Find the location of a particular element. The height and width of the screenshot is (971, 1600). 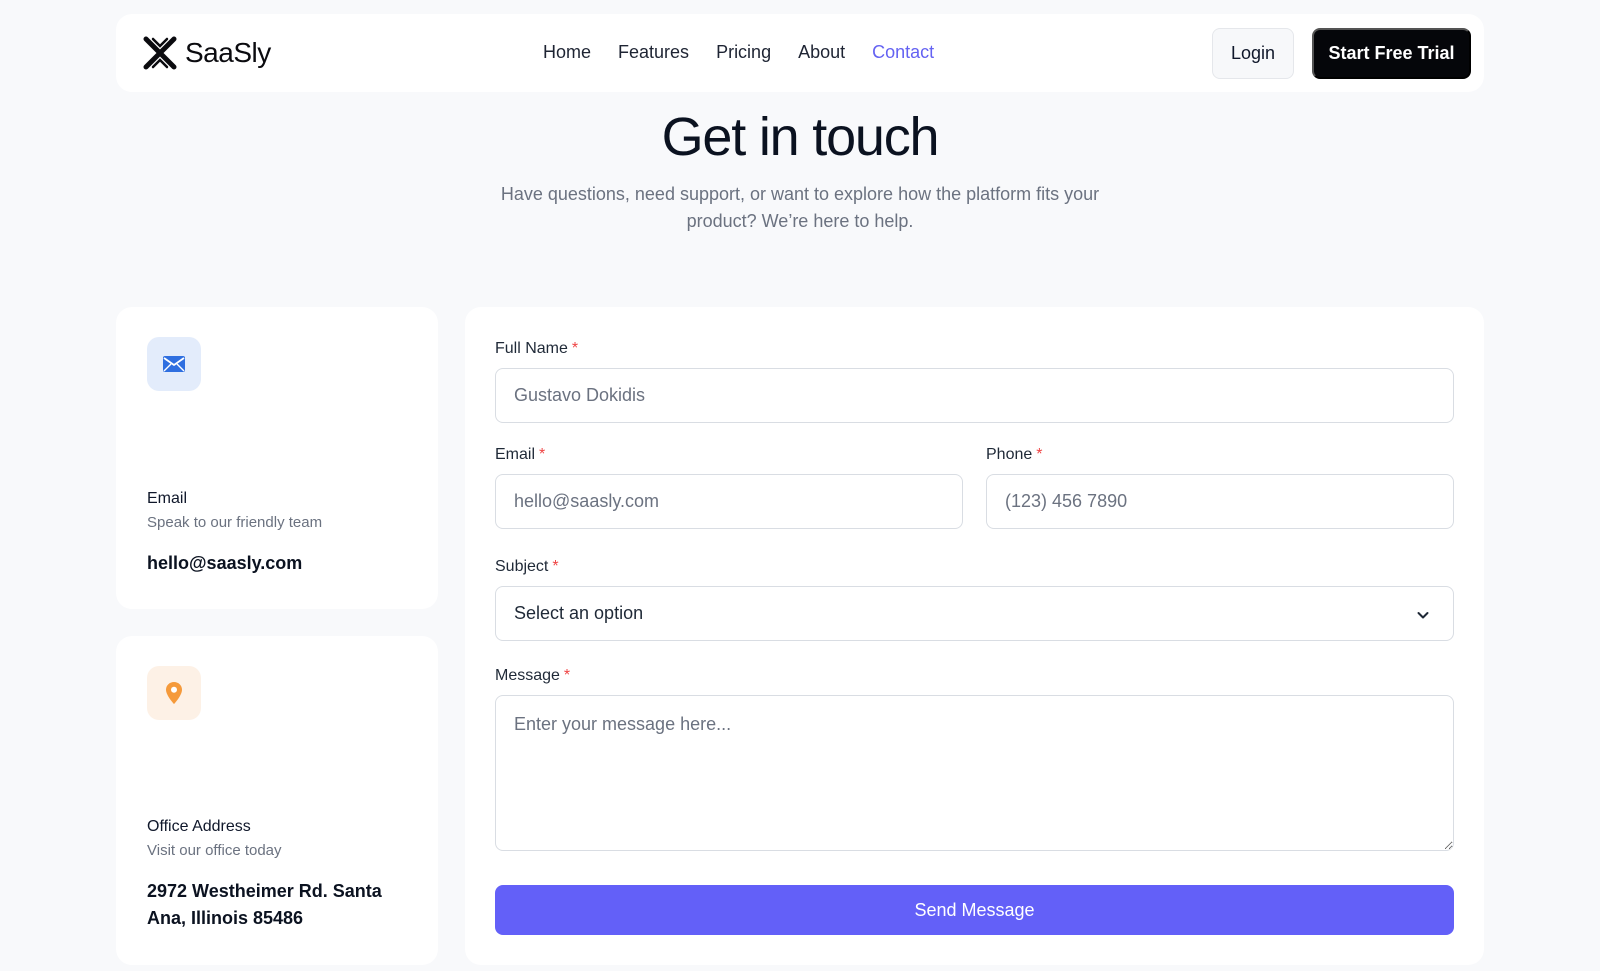

email-label: Email * is located at coordinates (520, 455).